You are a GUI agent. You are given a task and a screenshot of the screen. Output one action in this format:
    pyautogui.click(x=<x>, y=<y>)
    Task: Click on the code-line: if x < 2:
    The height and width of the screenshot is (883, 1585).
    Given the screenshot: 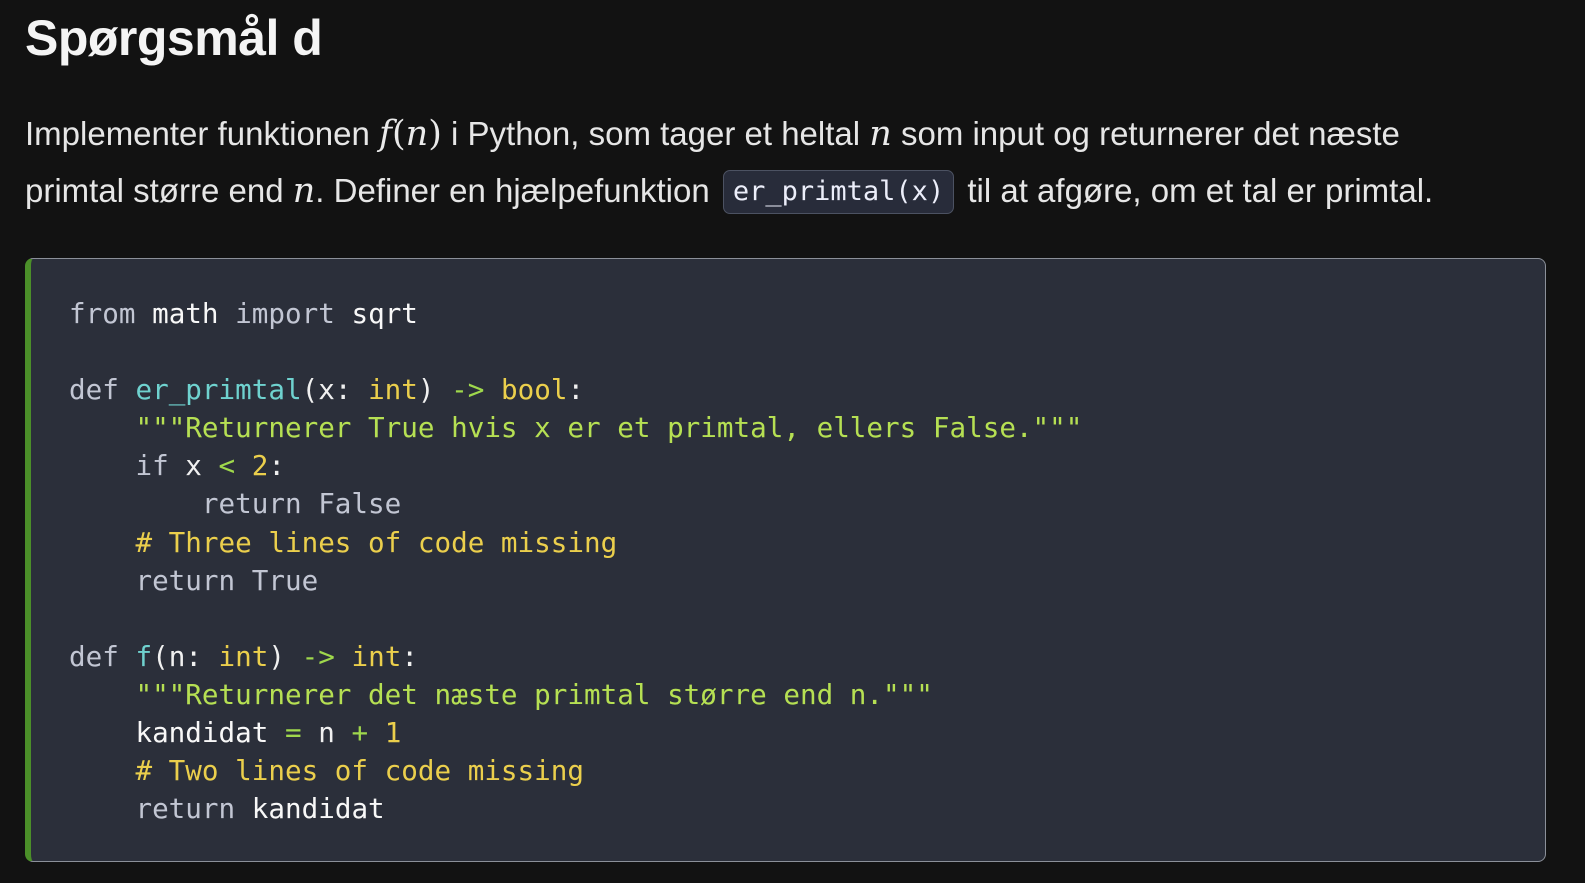 What is the action you would take?
    pyautogui.click(x=575, y=466)
    